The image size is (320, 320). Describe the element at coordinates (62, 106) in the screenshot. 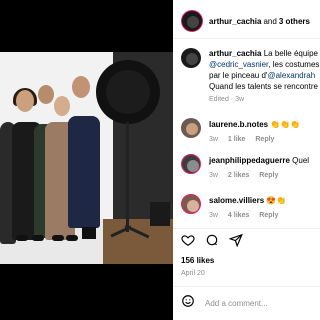

I see `person-4-head` at that location.